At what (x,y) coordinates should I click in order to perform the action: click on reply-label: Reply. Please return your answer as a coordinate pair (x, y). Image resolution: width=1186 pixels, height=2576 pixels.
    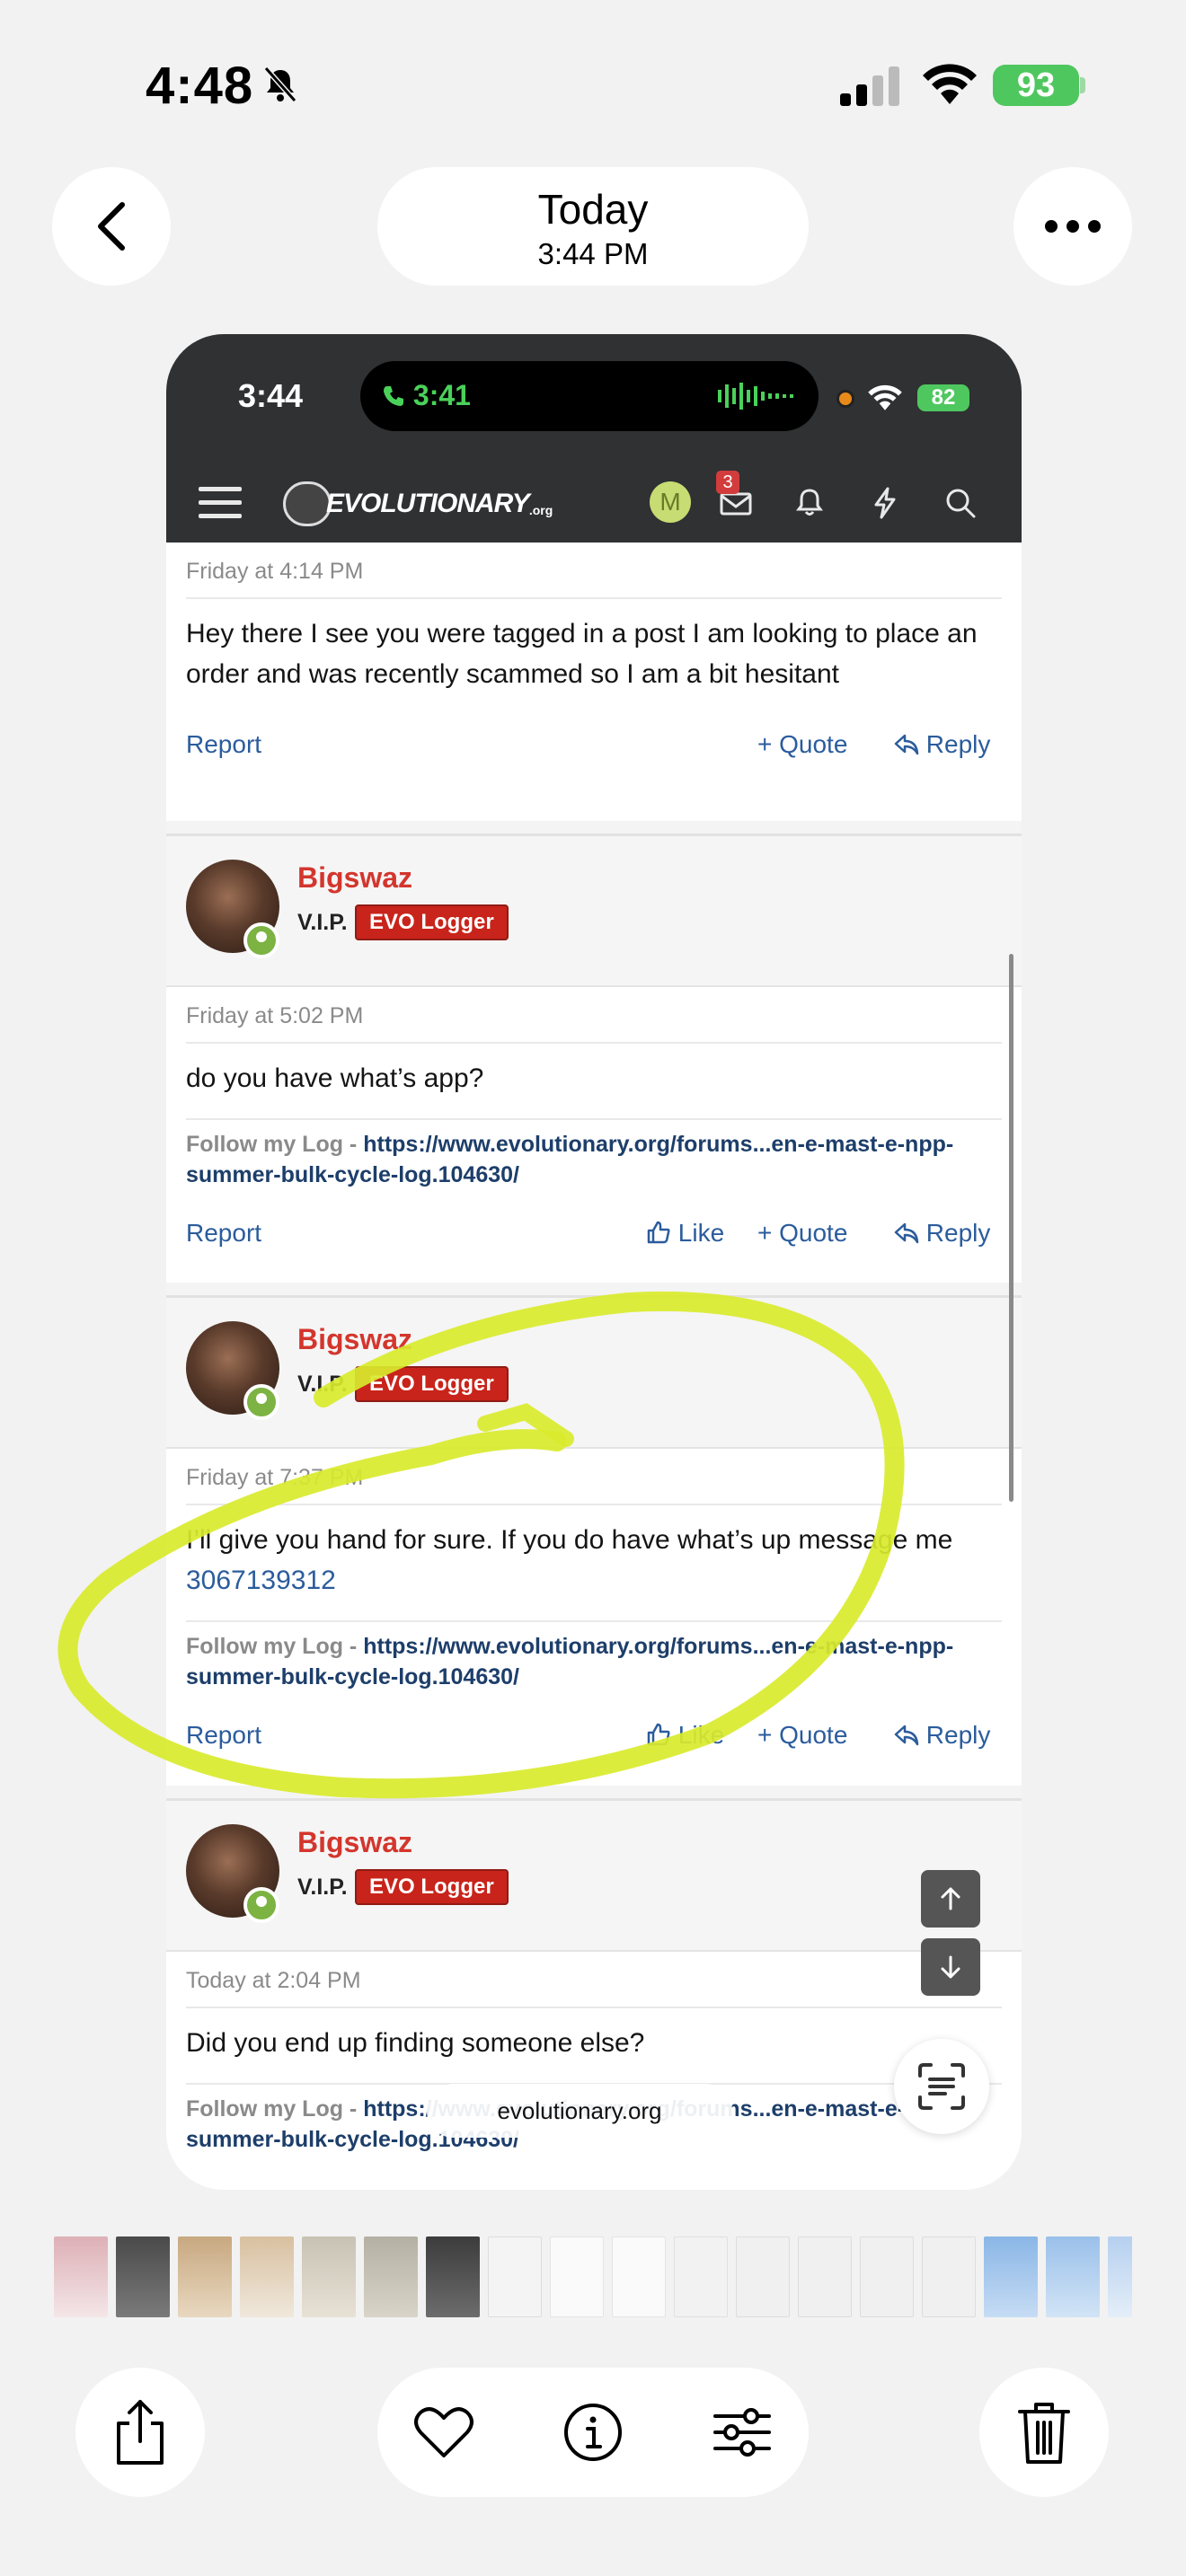
    Looking at the image, I should click on (958, 744).